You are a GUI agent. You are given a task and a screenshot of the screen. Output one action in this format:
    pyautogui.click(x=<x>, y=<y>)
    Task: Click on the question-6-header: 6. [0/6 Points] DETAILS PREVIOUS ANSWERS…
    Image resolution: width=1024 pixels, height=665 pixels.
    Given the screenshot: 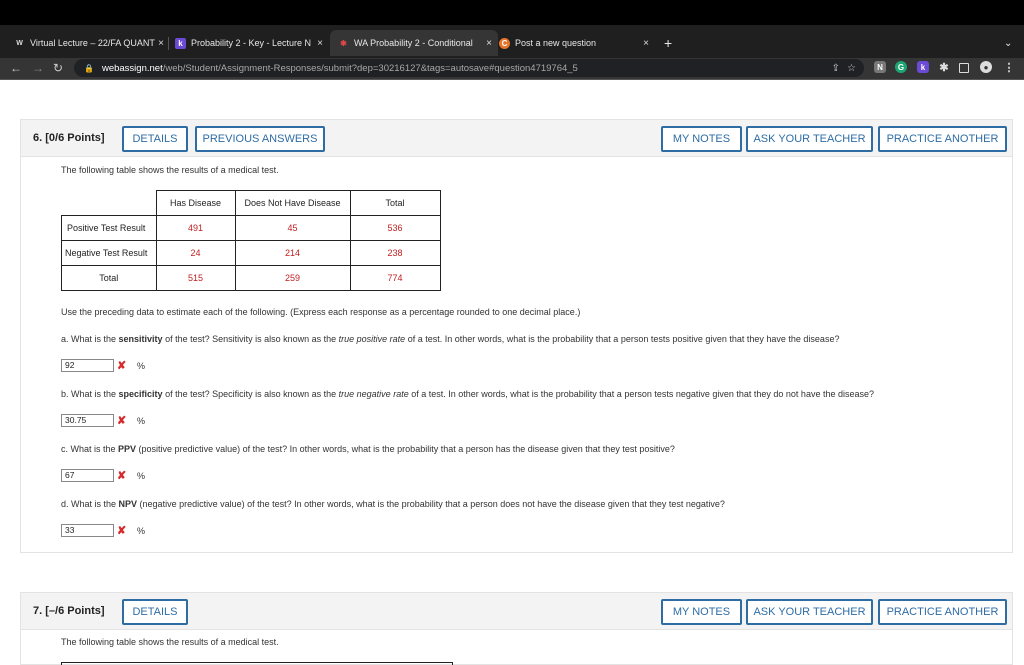 What is the action you would take?
    pyautogui.click(x=516, y=138)
    